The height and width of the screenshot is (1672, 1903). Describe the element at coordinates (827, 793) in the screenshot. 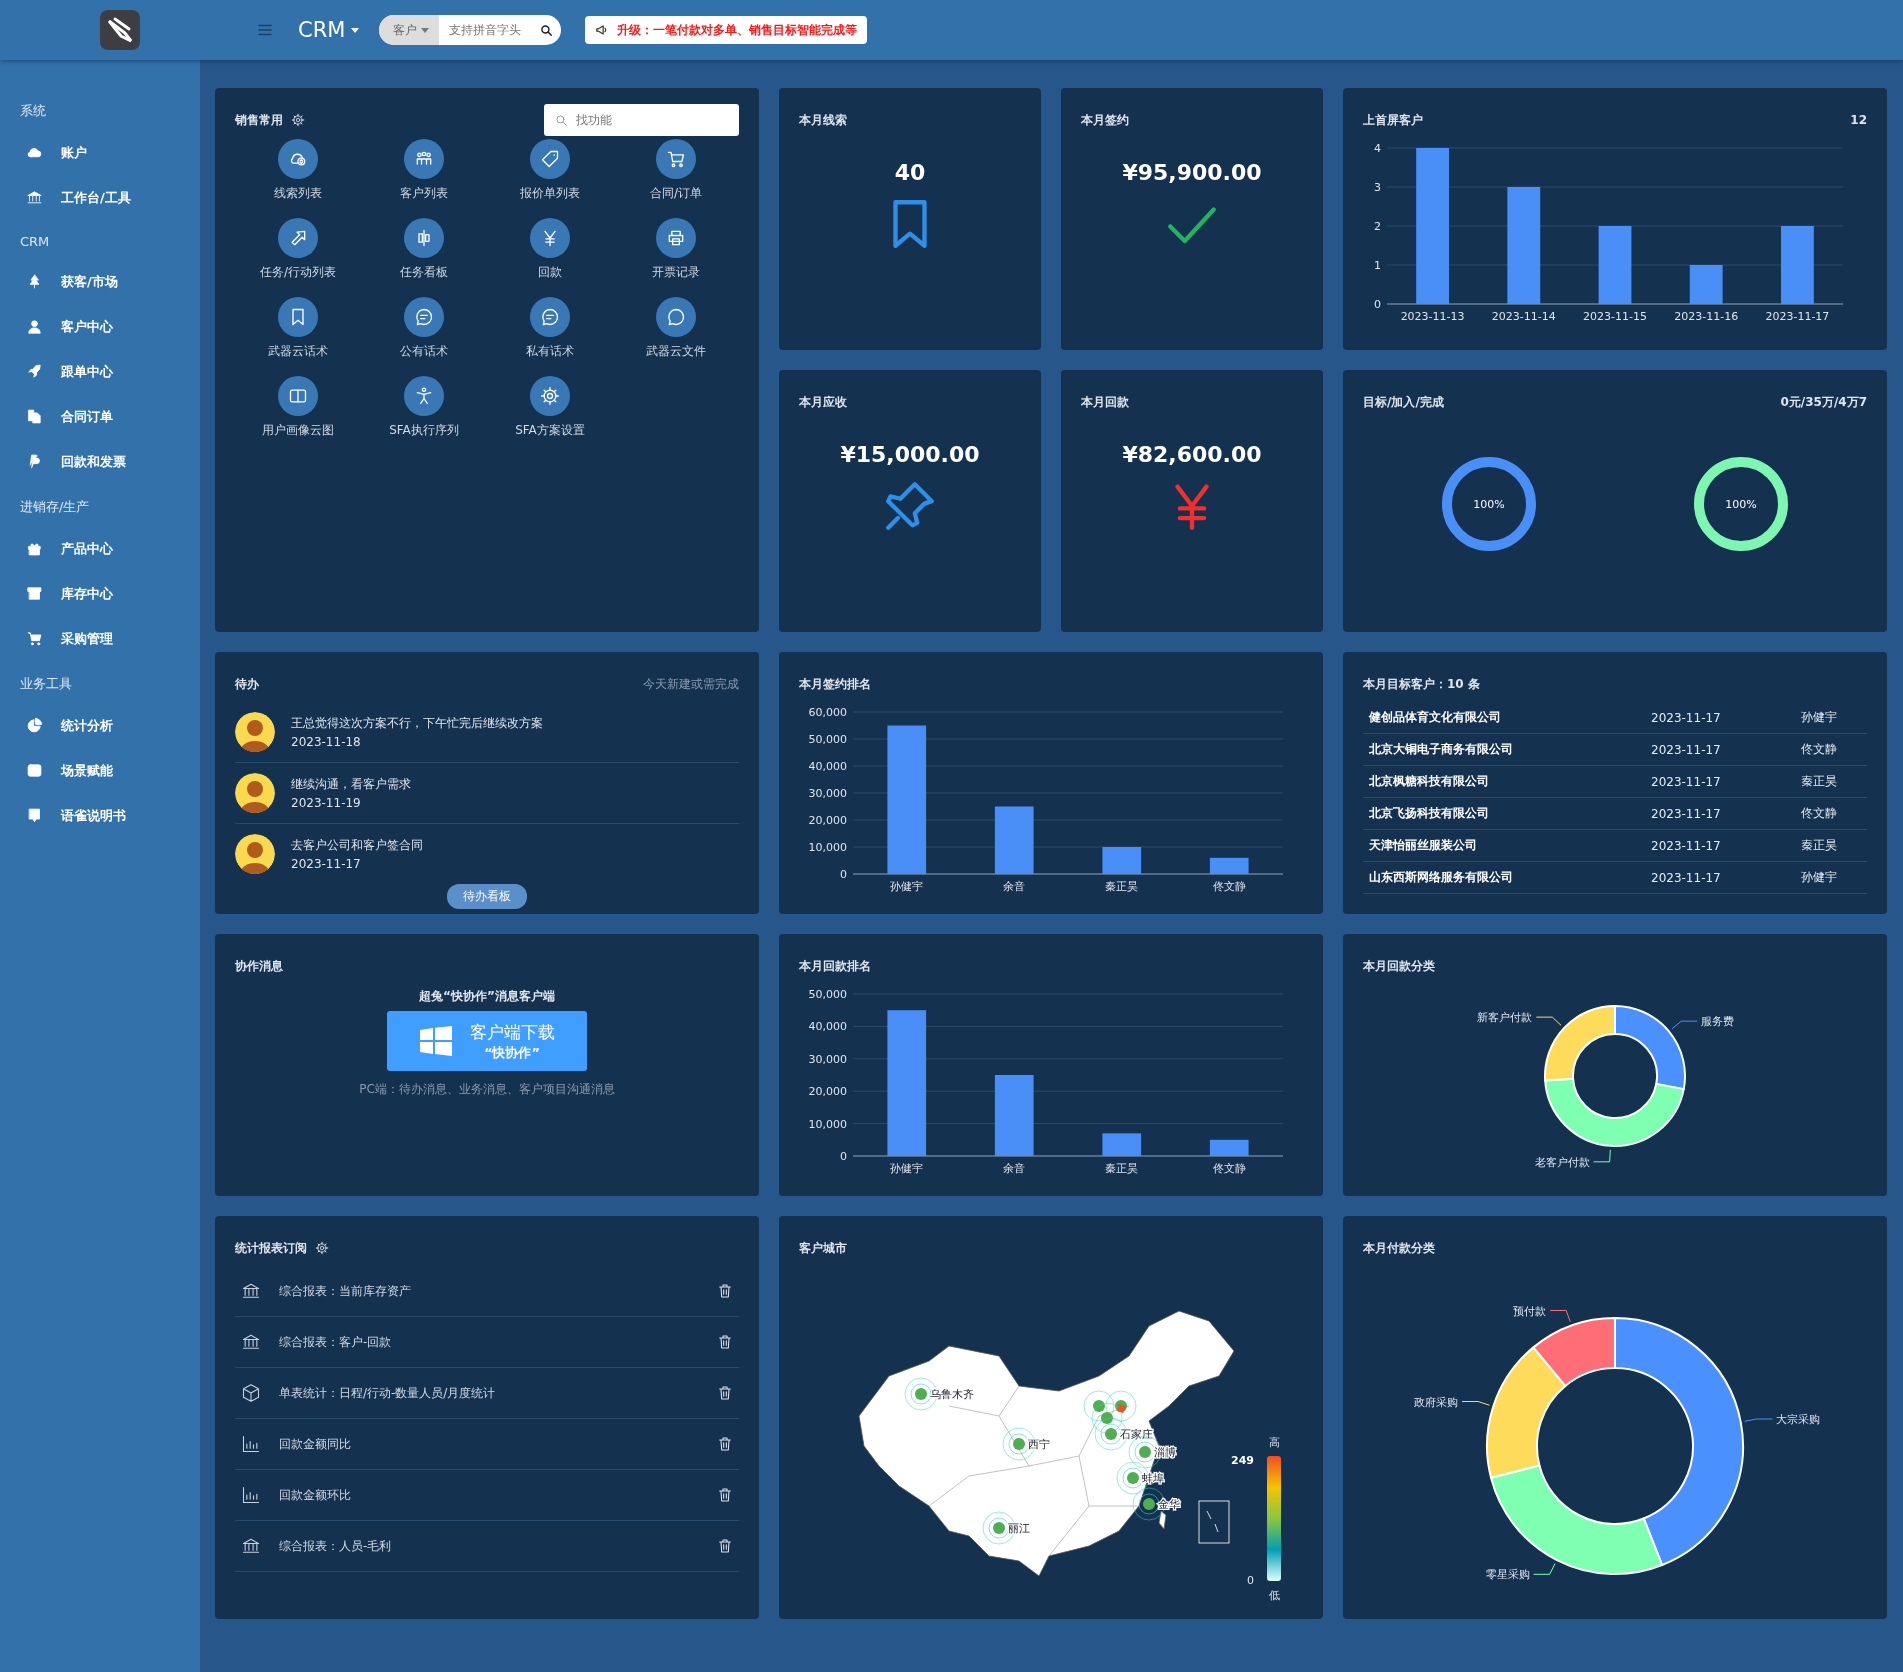

I see `axis-label: 30,000` at that location.